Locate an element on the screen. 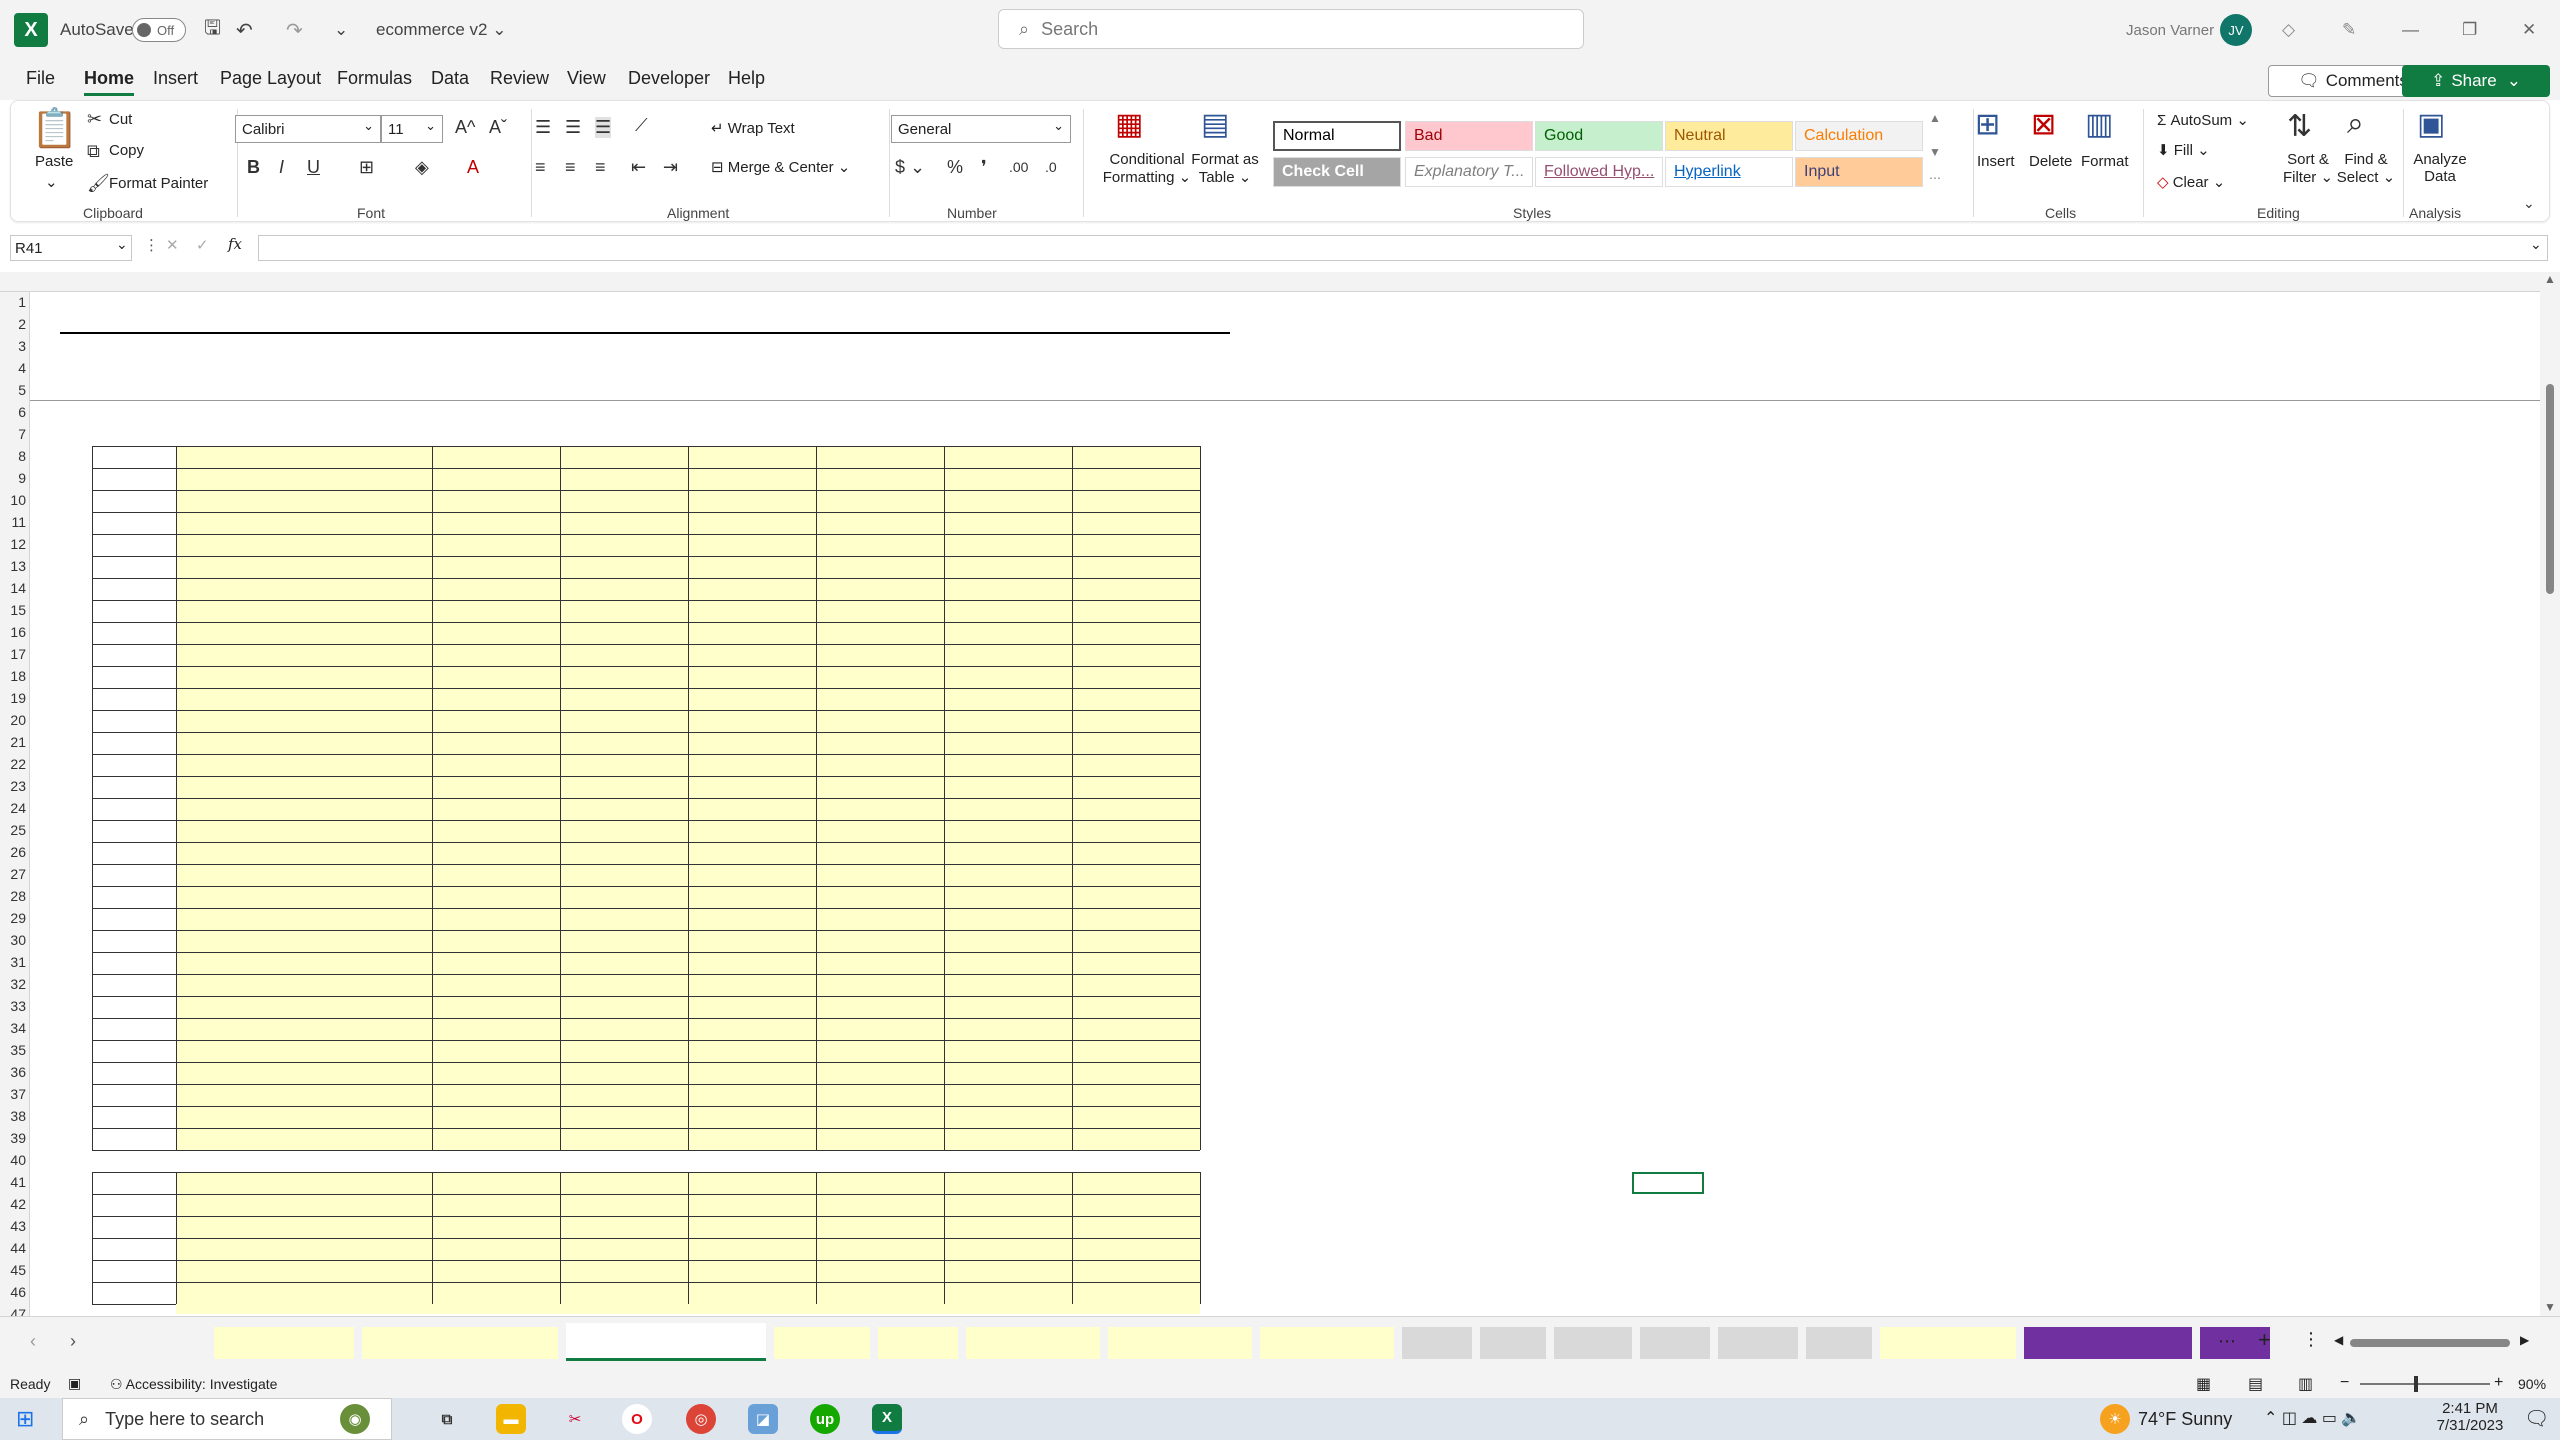  row-header: 23 is located at coordinates (13, 786).